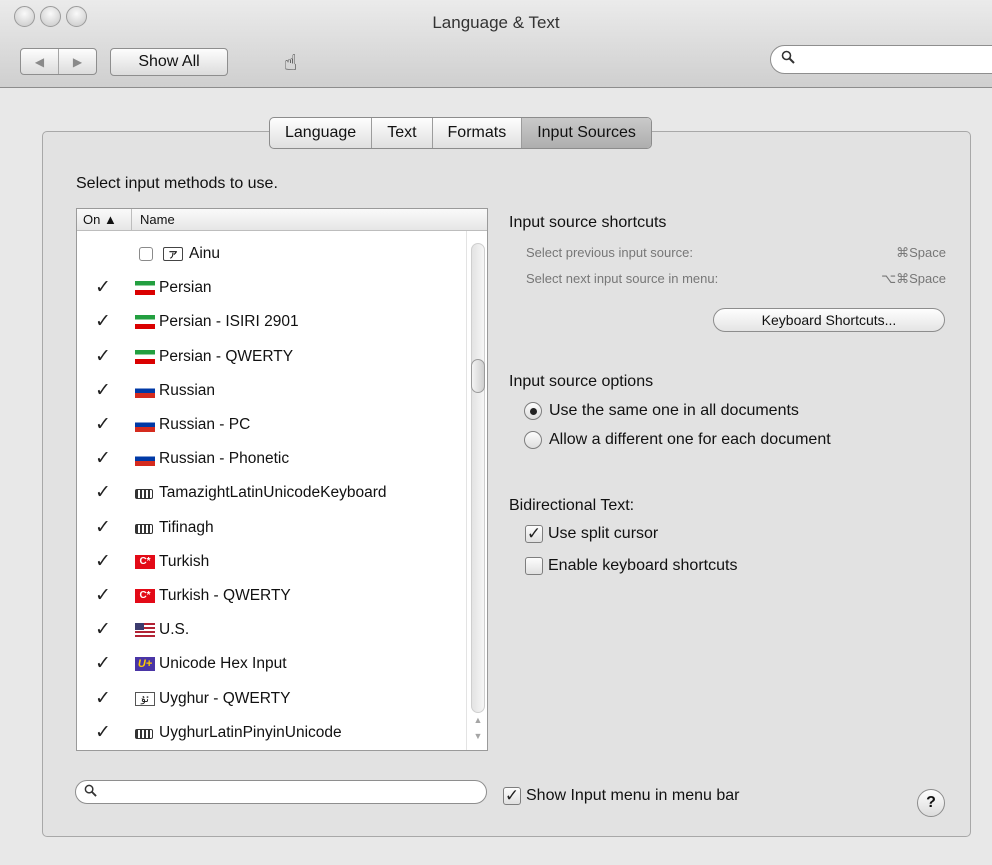 The width and height of the screenshot is (992, 865). What do you see at coordinates (603, 533) in the screenshot?
I see `checkbox-label: Use split cursor` at bounding box center [603, 533].